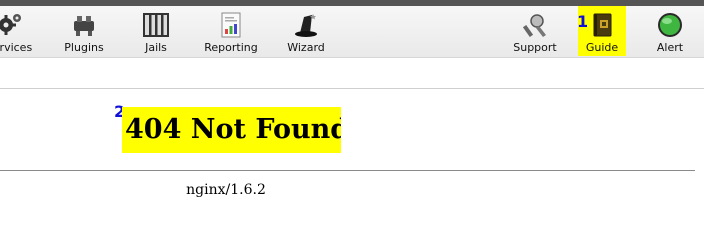  I want to click on toolbar-alert-label: Alert, so click(670, 47).